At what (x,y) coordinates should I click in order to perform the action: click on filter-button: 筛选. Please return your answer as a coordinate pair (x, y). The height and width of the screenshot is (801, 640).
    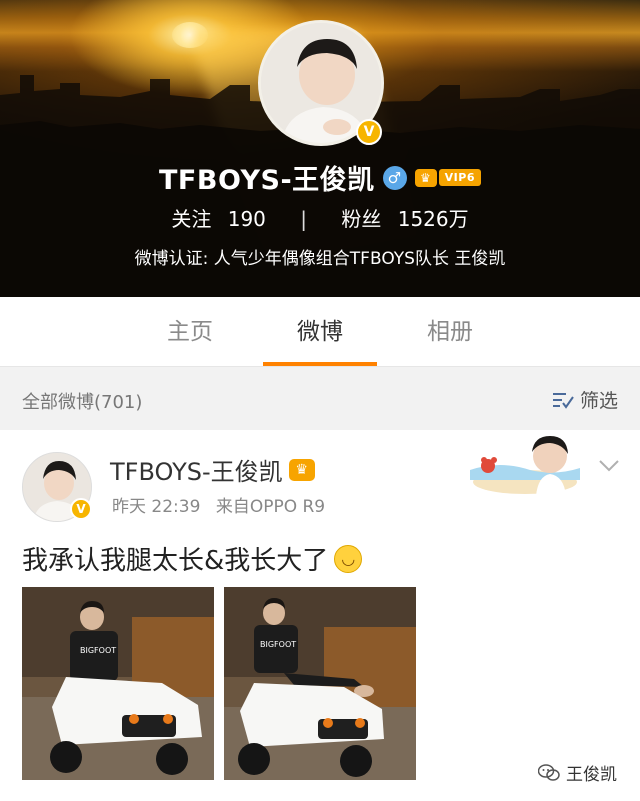
    Looking at the image, I should click on (585, 399).